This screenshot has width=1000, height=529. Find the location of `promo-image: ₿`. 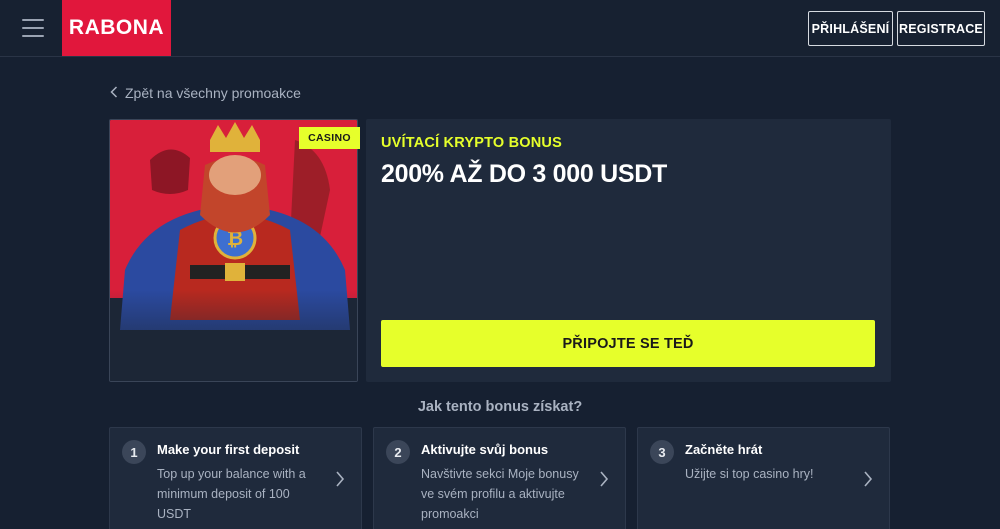

promo-image: ₿ is located at coordinates (233, 250).